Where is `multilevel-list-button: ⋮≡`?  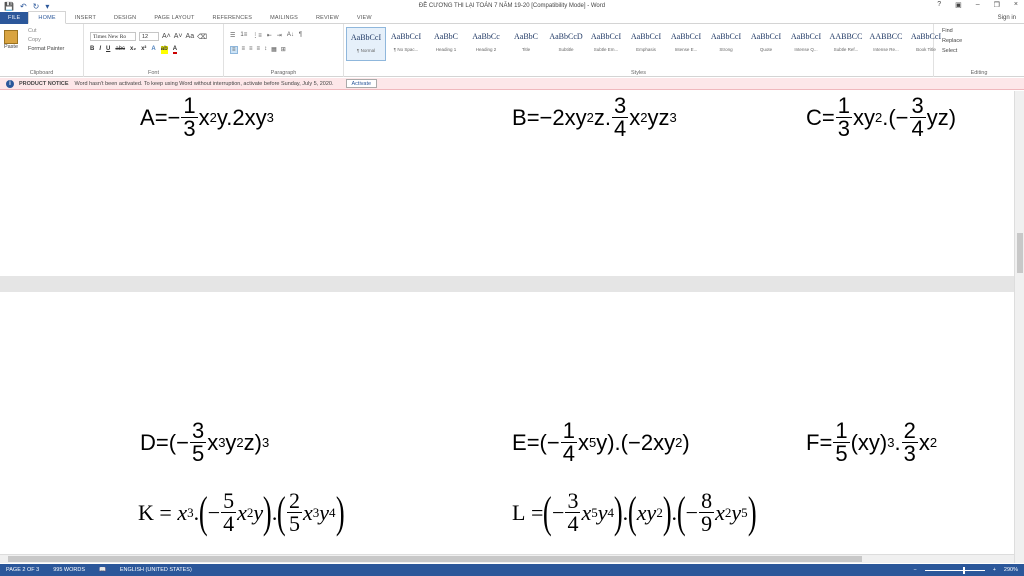
multilevel-list-button: ⋮≡ is located at coordinates (257, 35).